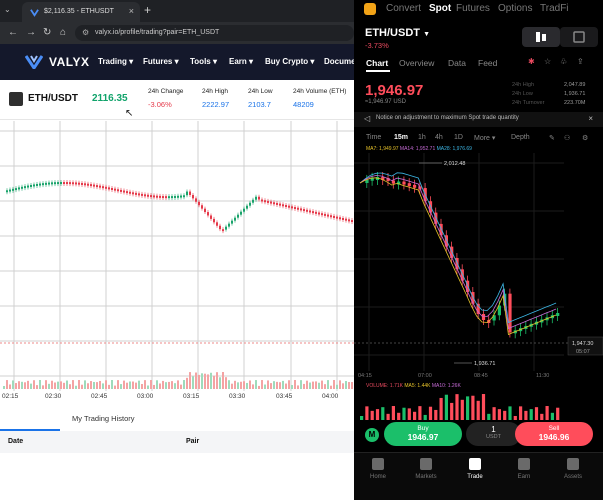 This screenshot has height=500, width=603. I want to click on valyx-logo-icon, so click(34, 62).